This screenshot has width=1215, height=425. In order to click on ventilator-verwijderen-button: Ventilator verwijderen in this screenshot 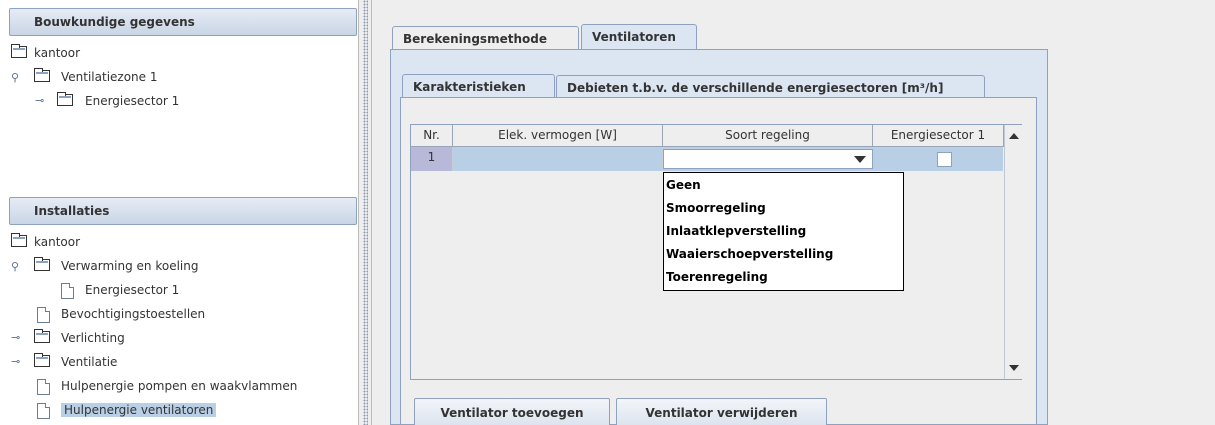, I will do `click(721, 411)`.